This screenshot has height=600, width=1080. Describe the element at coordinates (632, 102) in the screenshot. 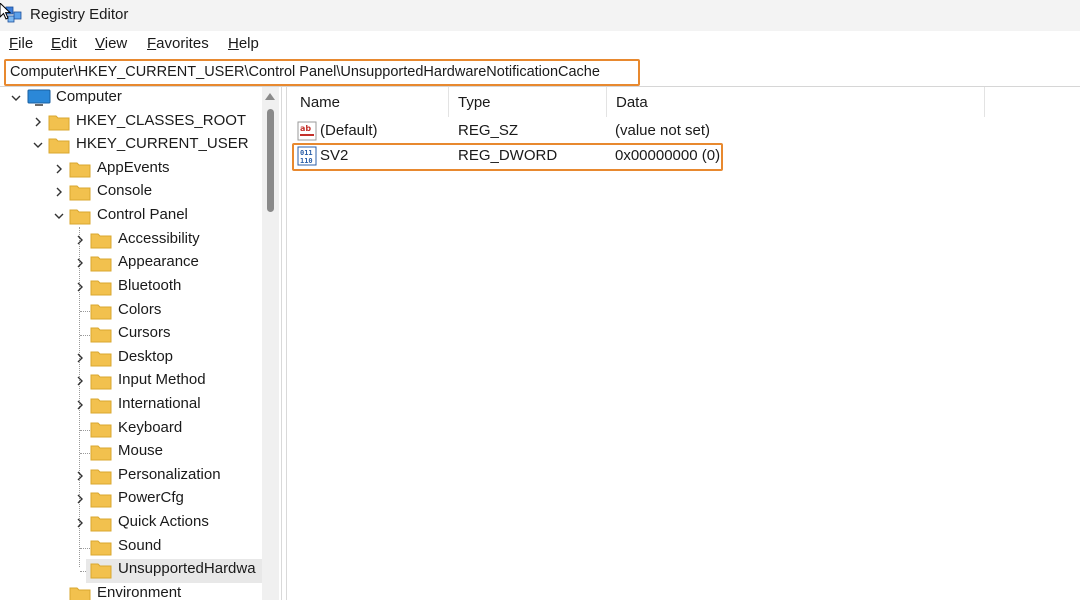

I see `column-header-label: Data` at that location.